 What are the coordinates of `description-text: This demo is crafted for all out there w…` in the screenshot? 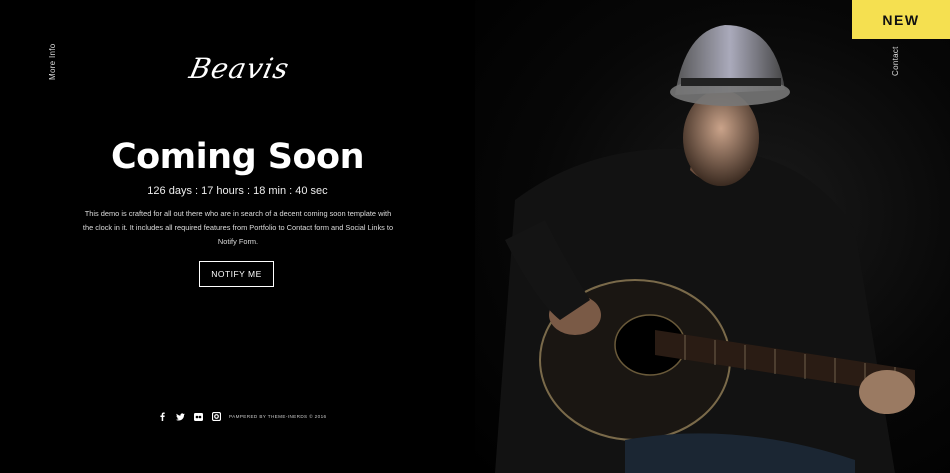 It's located at (238, 227).